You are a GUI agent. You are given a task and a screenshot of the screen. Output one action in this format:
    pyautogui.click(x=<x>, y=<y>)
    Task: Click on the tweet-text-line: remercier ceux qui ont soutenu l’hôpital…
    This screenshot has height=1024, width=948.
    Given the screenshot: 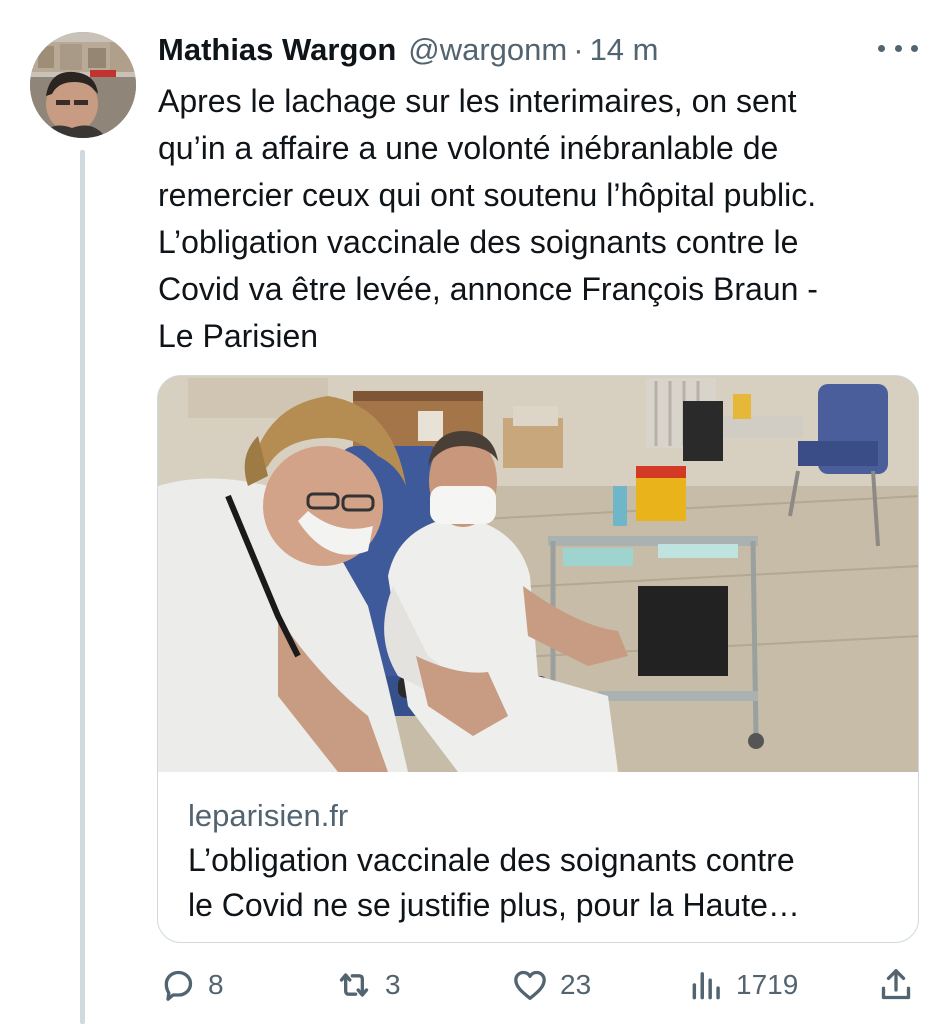 What is the action you would take?
    pyautogui.click(x=487, y=195)
    